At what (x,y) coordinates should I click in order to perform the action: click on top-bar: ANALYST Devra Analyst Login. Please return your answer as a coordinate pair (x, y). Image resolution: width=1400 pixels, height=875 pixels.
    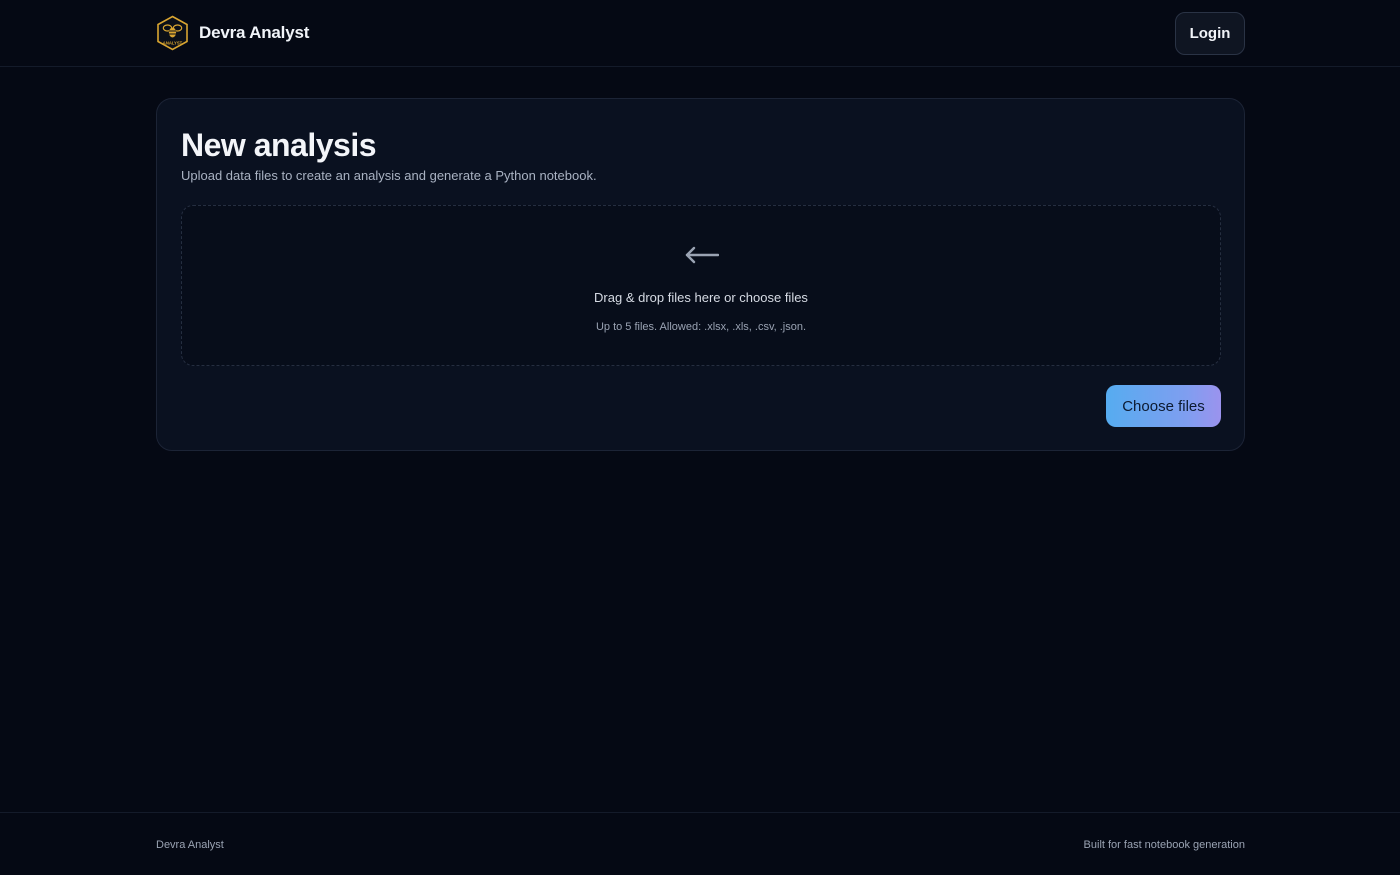
    Looking at the image, I should click on (700, 33).